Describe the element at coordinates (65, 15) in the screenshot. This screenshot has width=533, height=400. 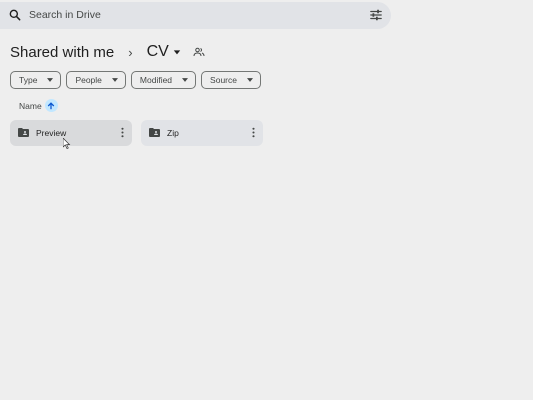
I see `search-input: Search in Drive` at that location.